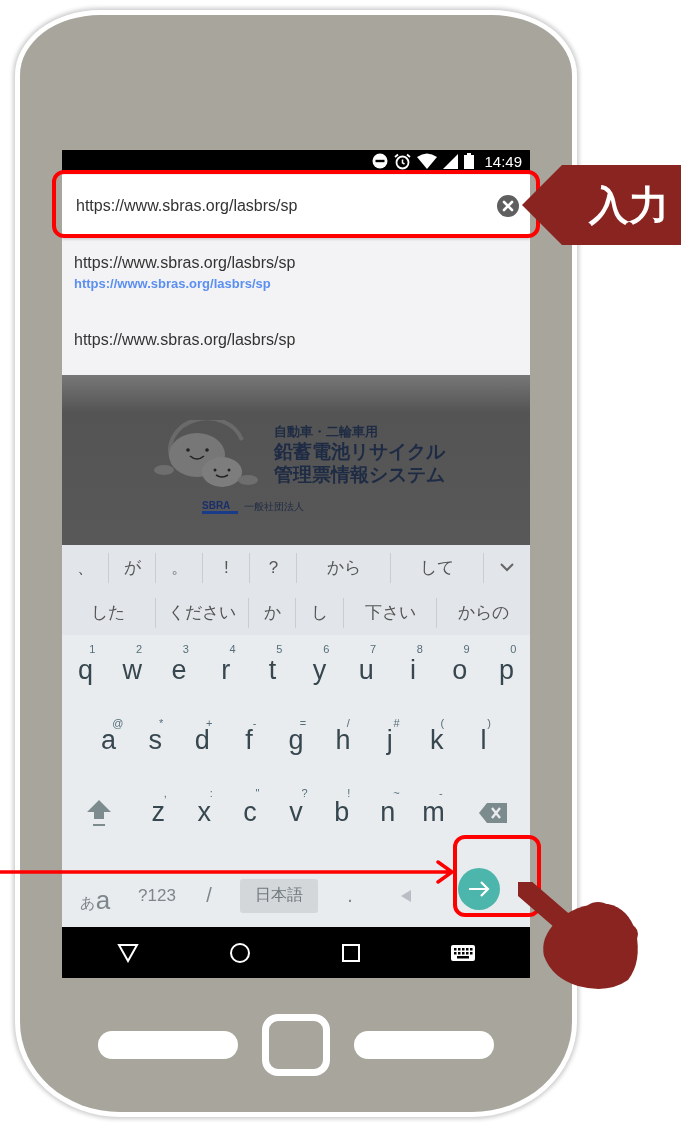  What do you see at coordinates (483, 612) in the screenshot?
I see `candidate-word: からの` at bounding box center [483, 612].